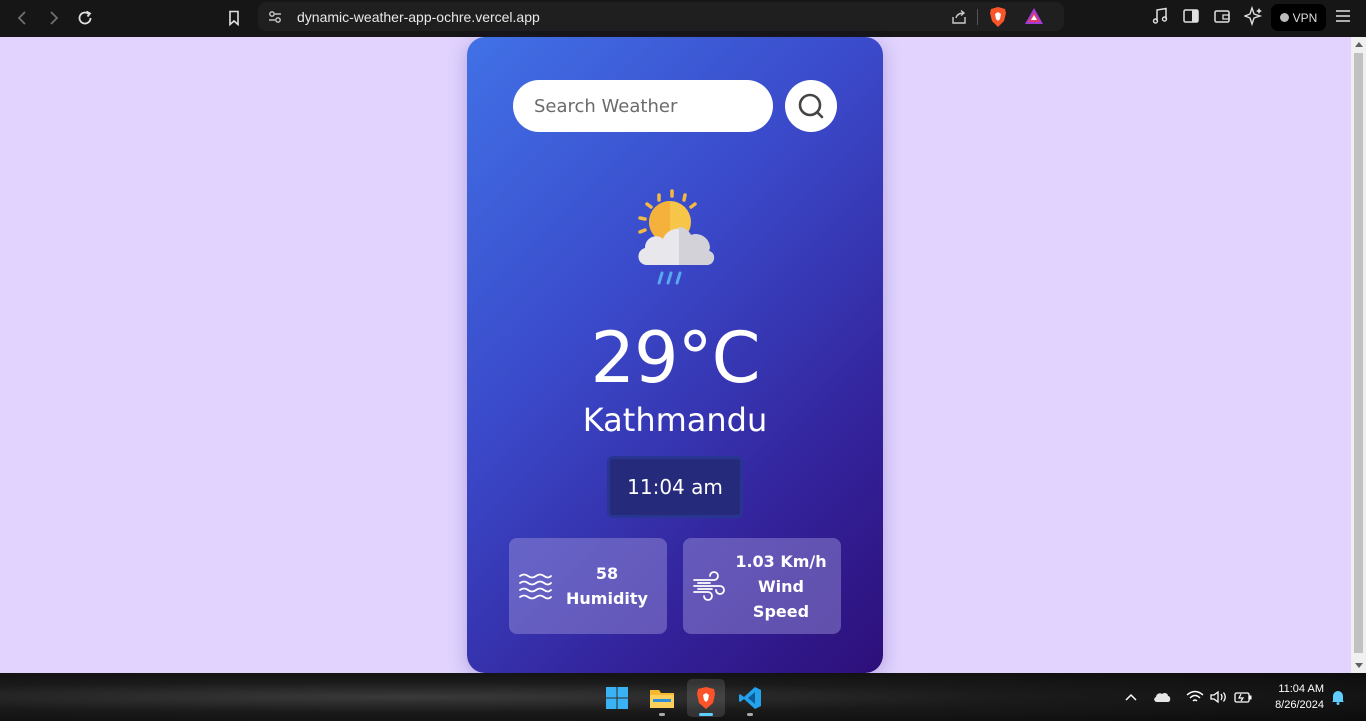 The image size is (1366, 721). What do you see at coordinates (1305, 17) in the screenshot?
I see `vpn-label: VPN` at bounding box center [1305, 17].